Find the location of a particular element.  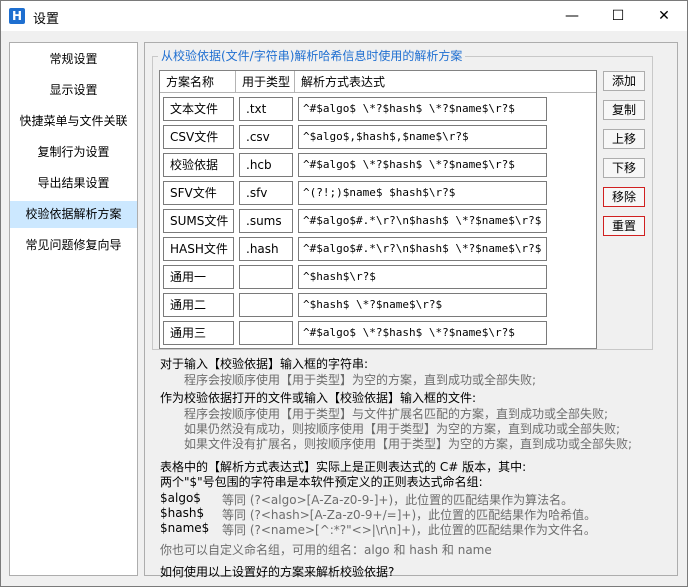

sidebar-item-repair-wizard: 常见问题修复向导 is located at coordinates (73, 245).